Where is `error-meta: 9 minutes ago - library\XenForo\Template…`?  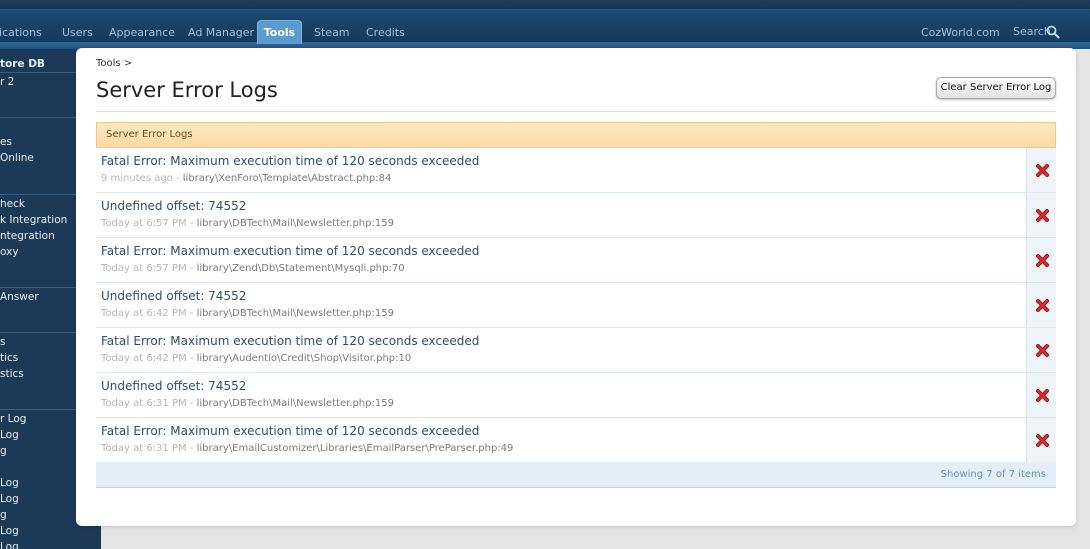 error-meta: 9 minutes ago - library\XenForo\Template… is located at coordinates (246, 178).